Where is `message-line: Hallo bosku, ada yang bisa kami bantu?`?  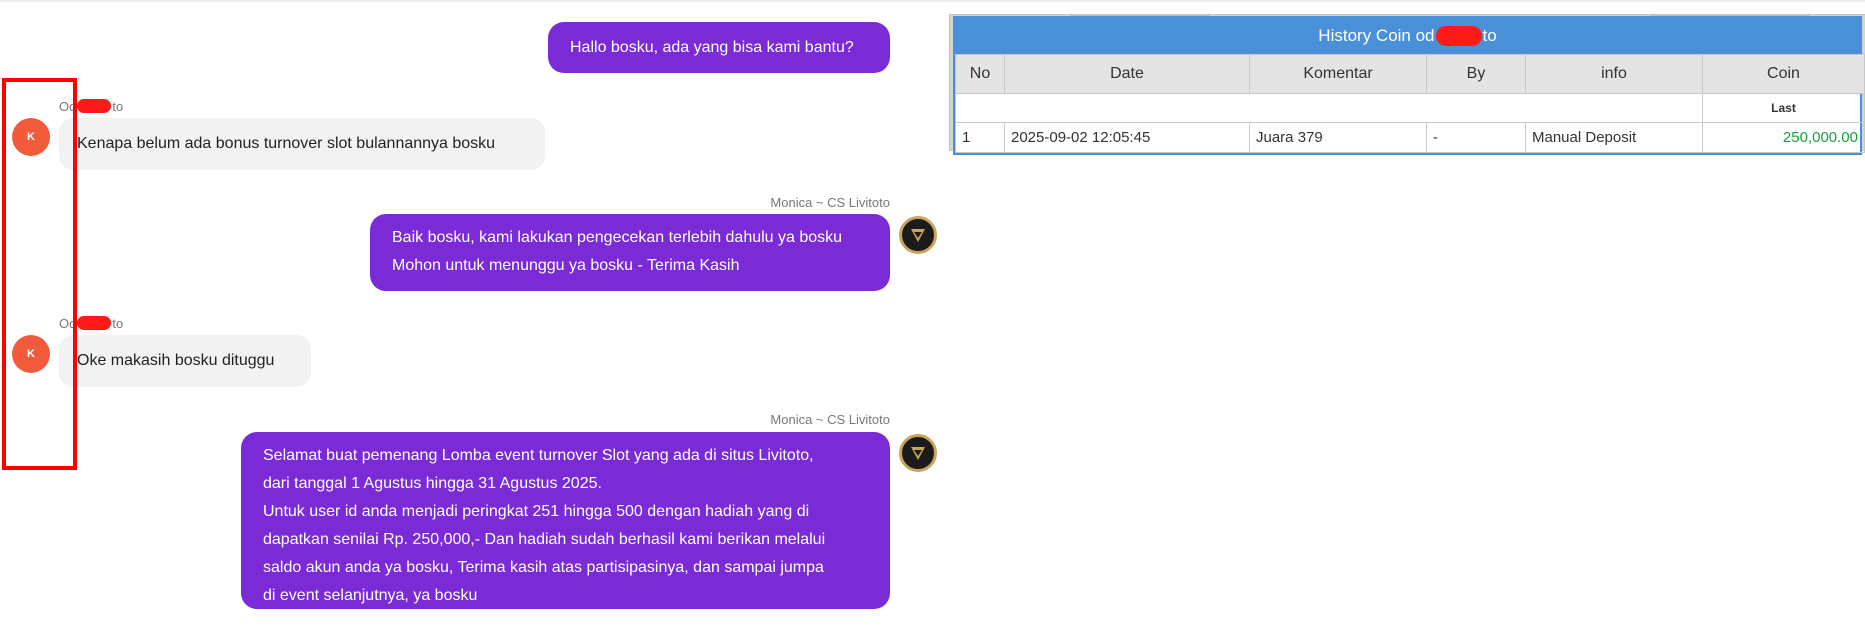
message-line: Hallo bosku, ada yang bisa kami bantu? is located at coordinates (712, 47).